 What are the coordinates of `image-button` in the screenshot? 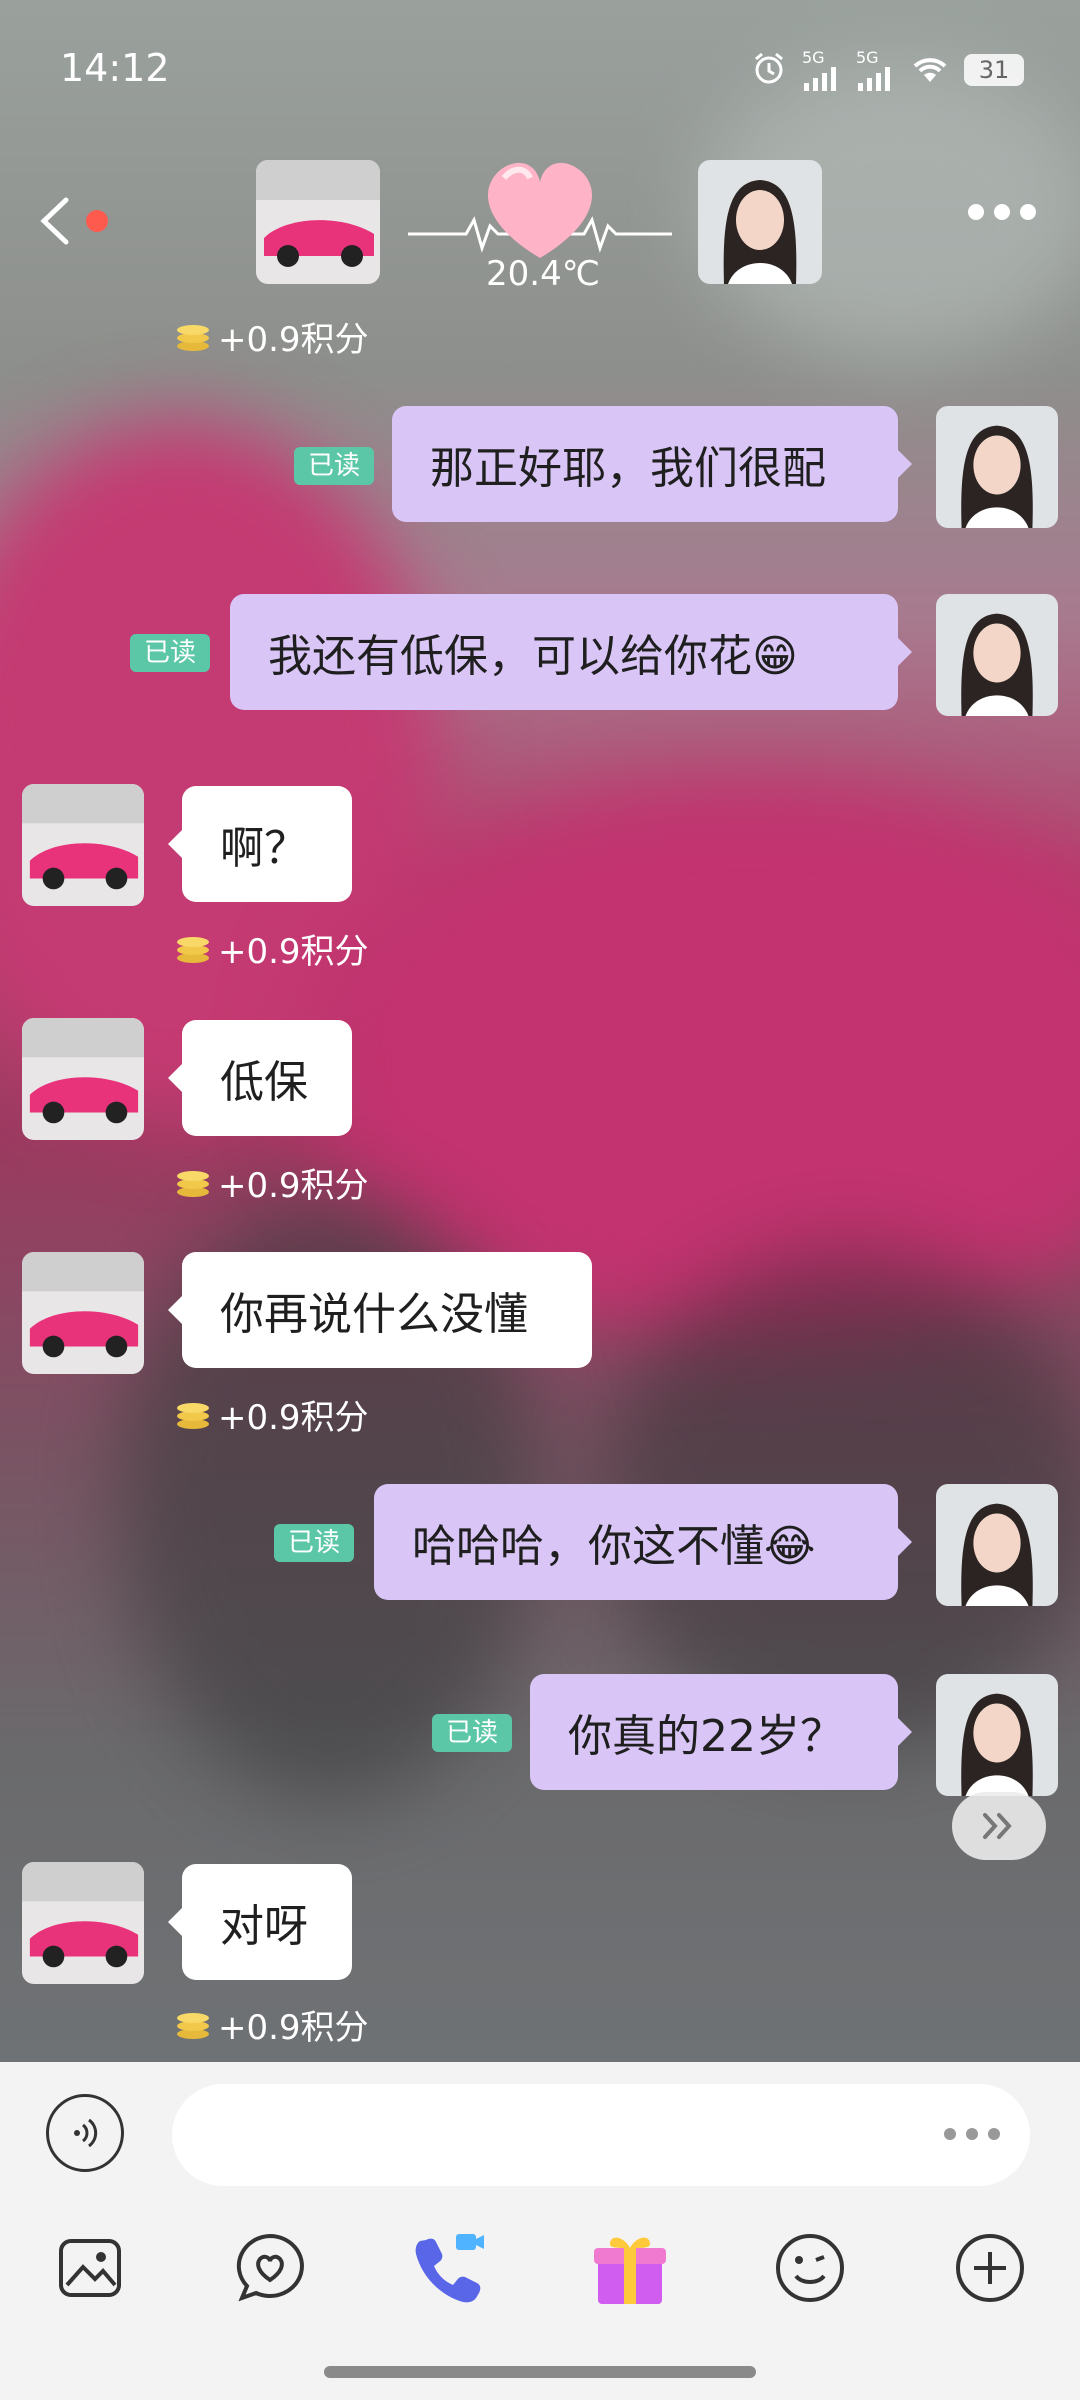 It's located at (90, 2268).